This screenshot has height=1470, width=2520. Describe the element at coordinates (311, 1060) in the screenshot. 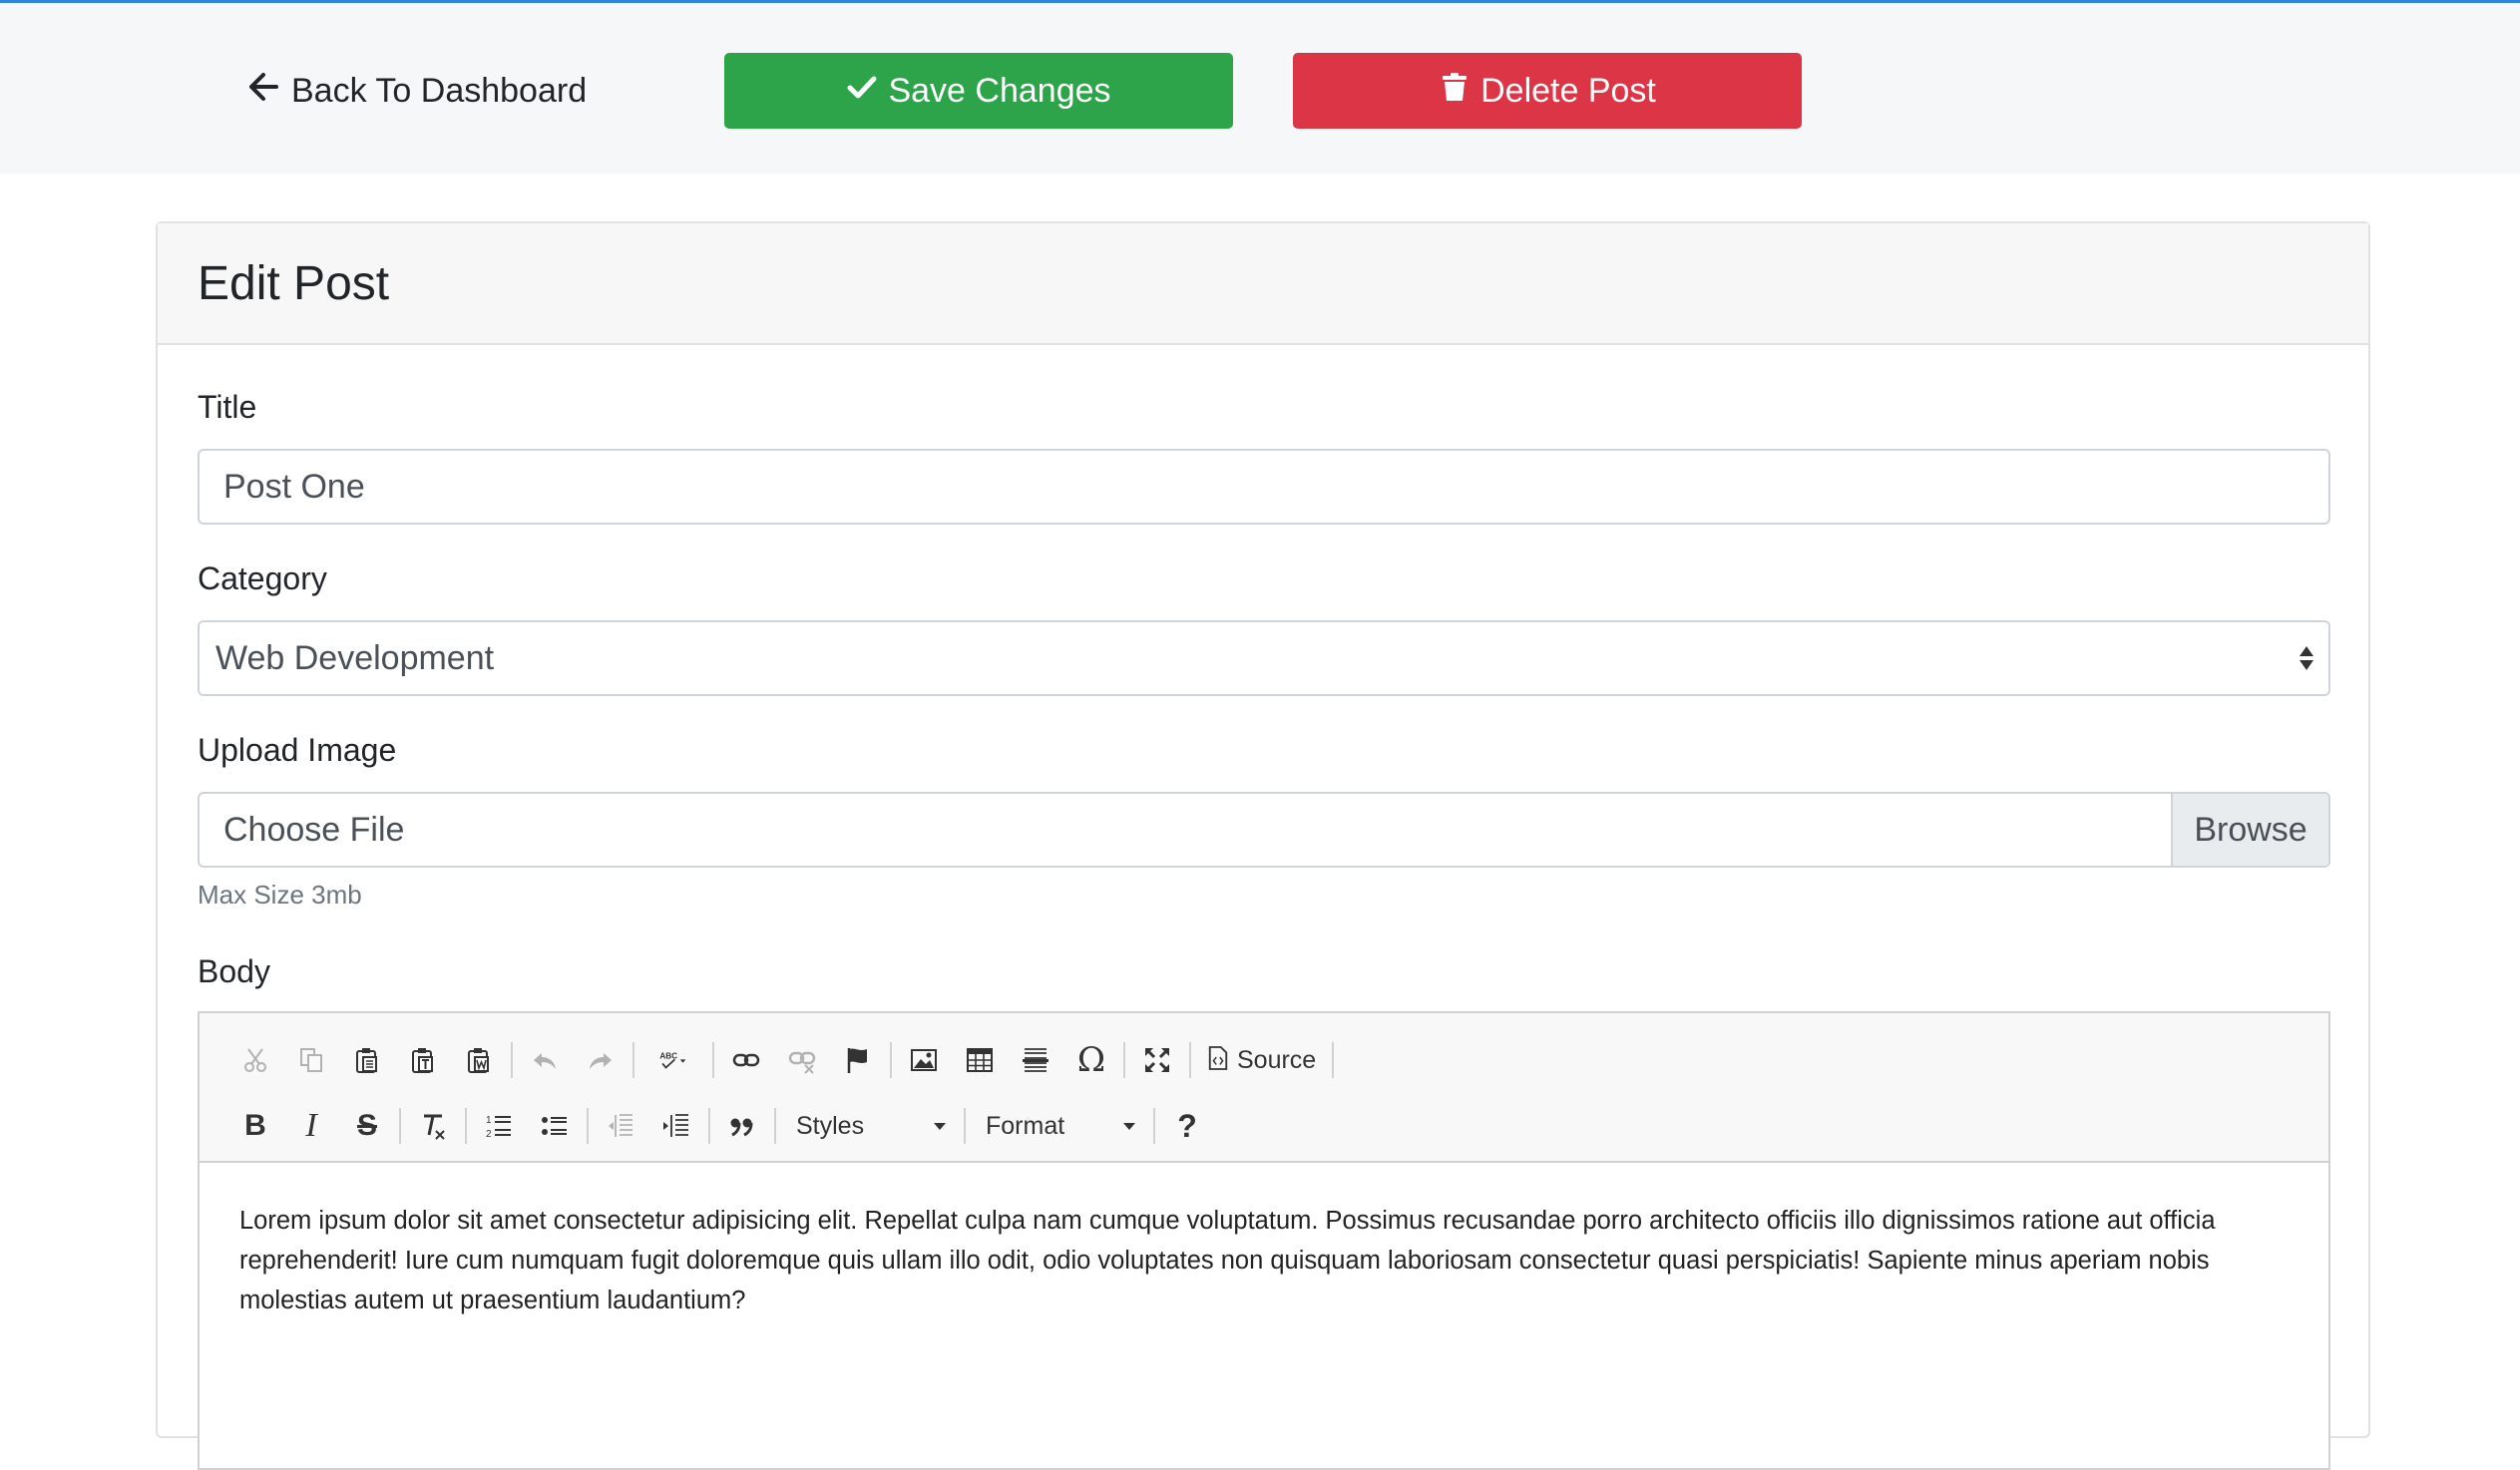

I see `copy-icon` at that location.